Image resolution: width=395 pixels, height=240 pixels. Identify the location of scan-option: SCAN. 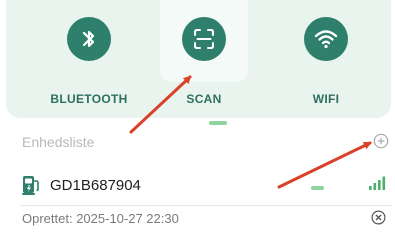
(204, 53).